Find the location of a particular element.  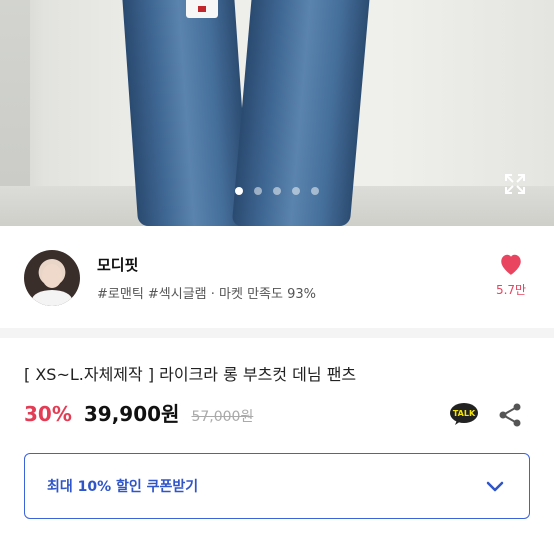

price-row: 30% 39,900원 57,000원 is located at coordinates (138, 413).